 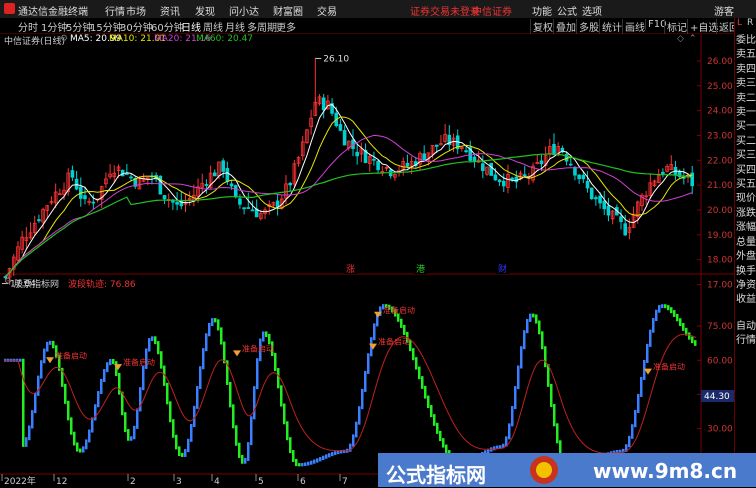 I want to click on tf-monthly: 月线, so click(x=235, y=26).